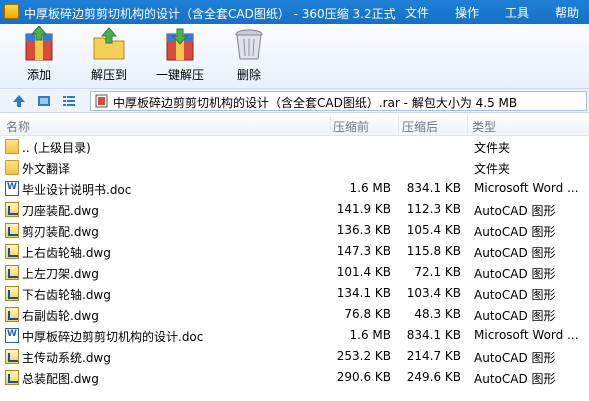 The image size is (589, 401). I want to click on one-click-extract-icon, so click(180, 44).